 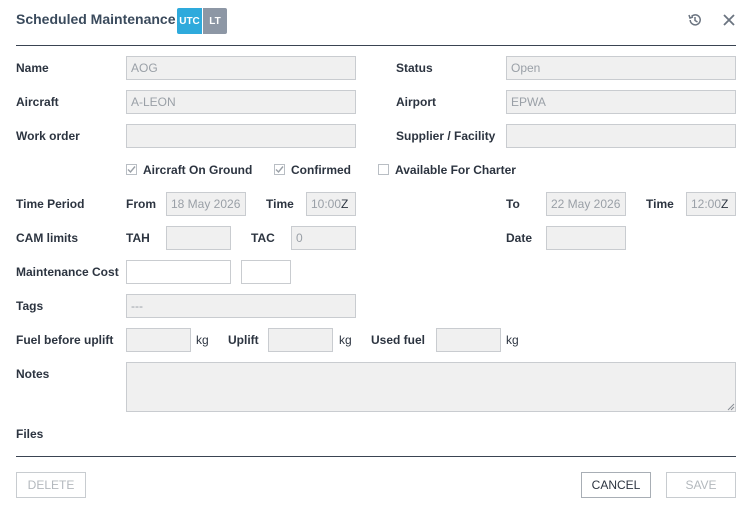 I want to click on currency-field, so click(x=266, y=272).